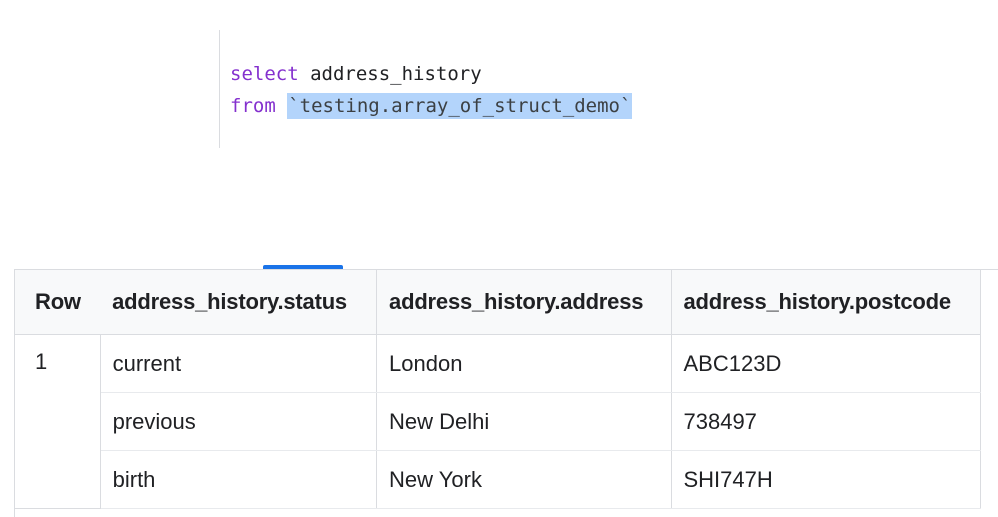 This screenshot has width=998, height=517. I want to click on sql-column-text: address_history, so click(390, 74).